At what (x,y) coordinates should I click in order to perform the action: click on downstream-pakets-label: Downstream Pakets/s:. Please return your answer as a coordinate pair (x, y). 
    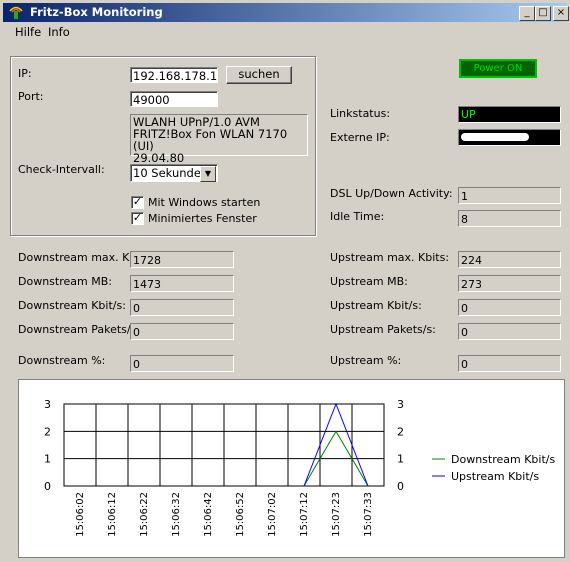
    Looking at the image, I should click on (79, 329).